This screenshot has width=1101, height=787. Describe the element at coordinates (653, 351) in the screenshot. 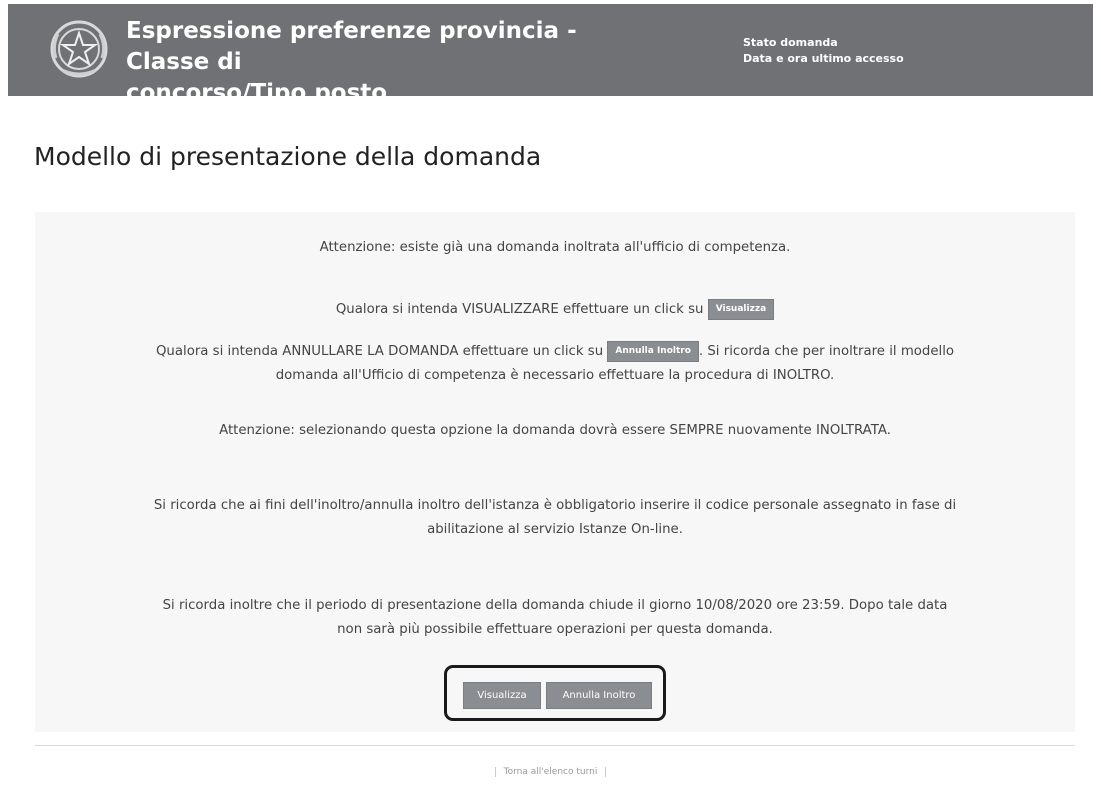

I see `inline-cancel-button: Annulla Inoltro` at that location.